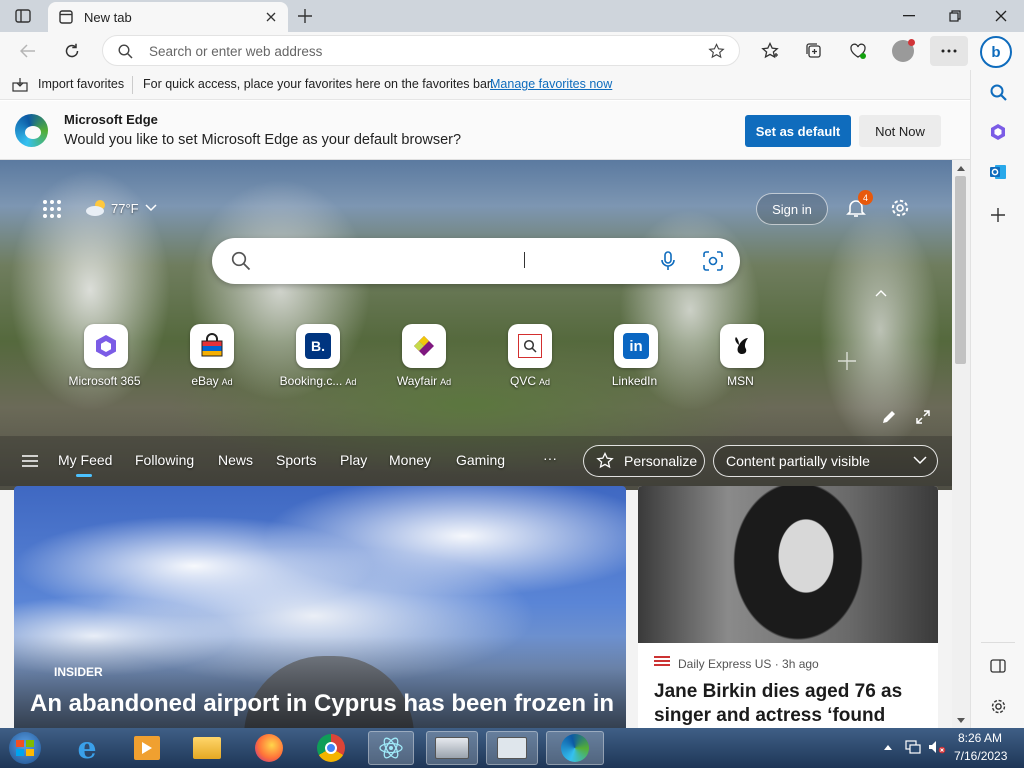 Image resolution: width=1024 pixels, height=768 pixels. Describe the element at coordinates (530, 346) in the screenshot. I see `quick-link-qvc` at that location.